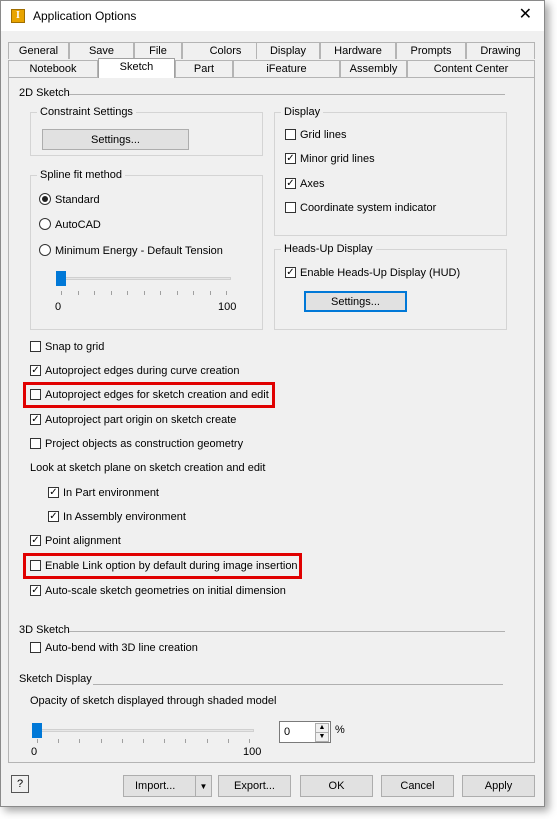 The height and width of the screenshot is (819, 557). What do you see at coordinates (101, 50) in the screenshot?
I see `tab-save: Save` at bounding box center [101, 50].